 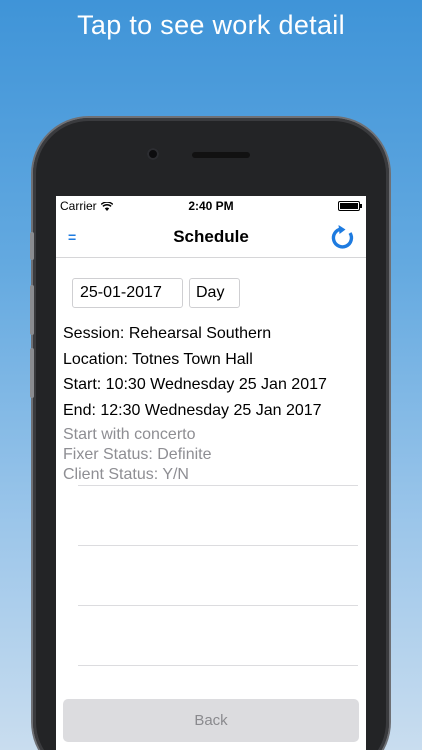 I want to click on promo-banner-text: Tap to see work detail, so click(x=211, y=25).